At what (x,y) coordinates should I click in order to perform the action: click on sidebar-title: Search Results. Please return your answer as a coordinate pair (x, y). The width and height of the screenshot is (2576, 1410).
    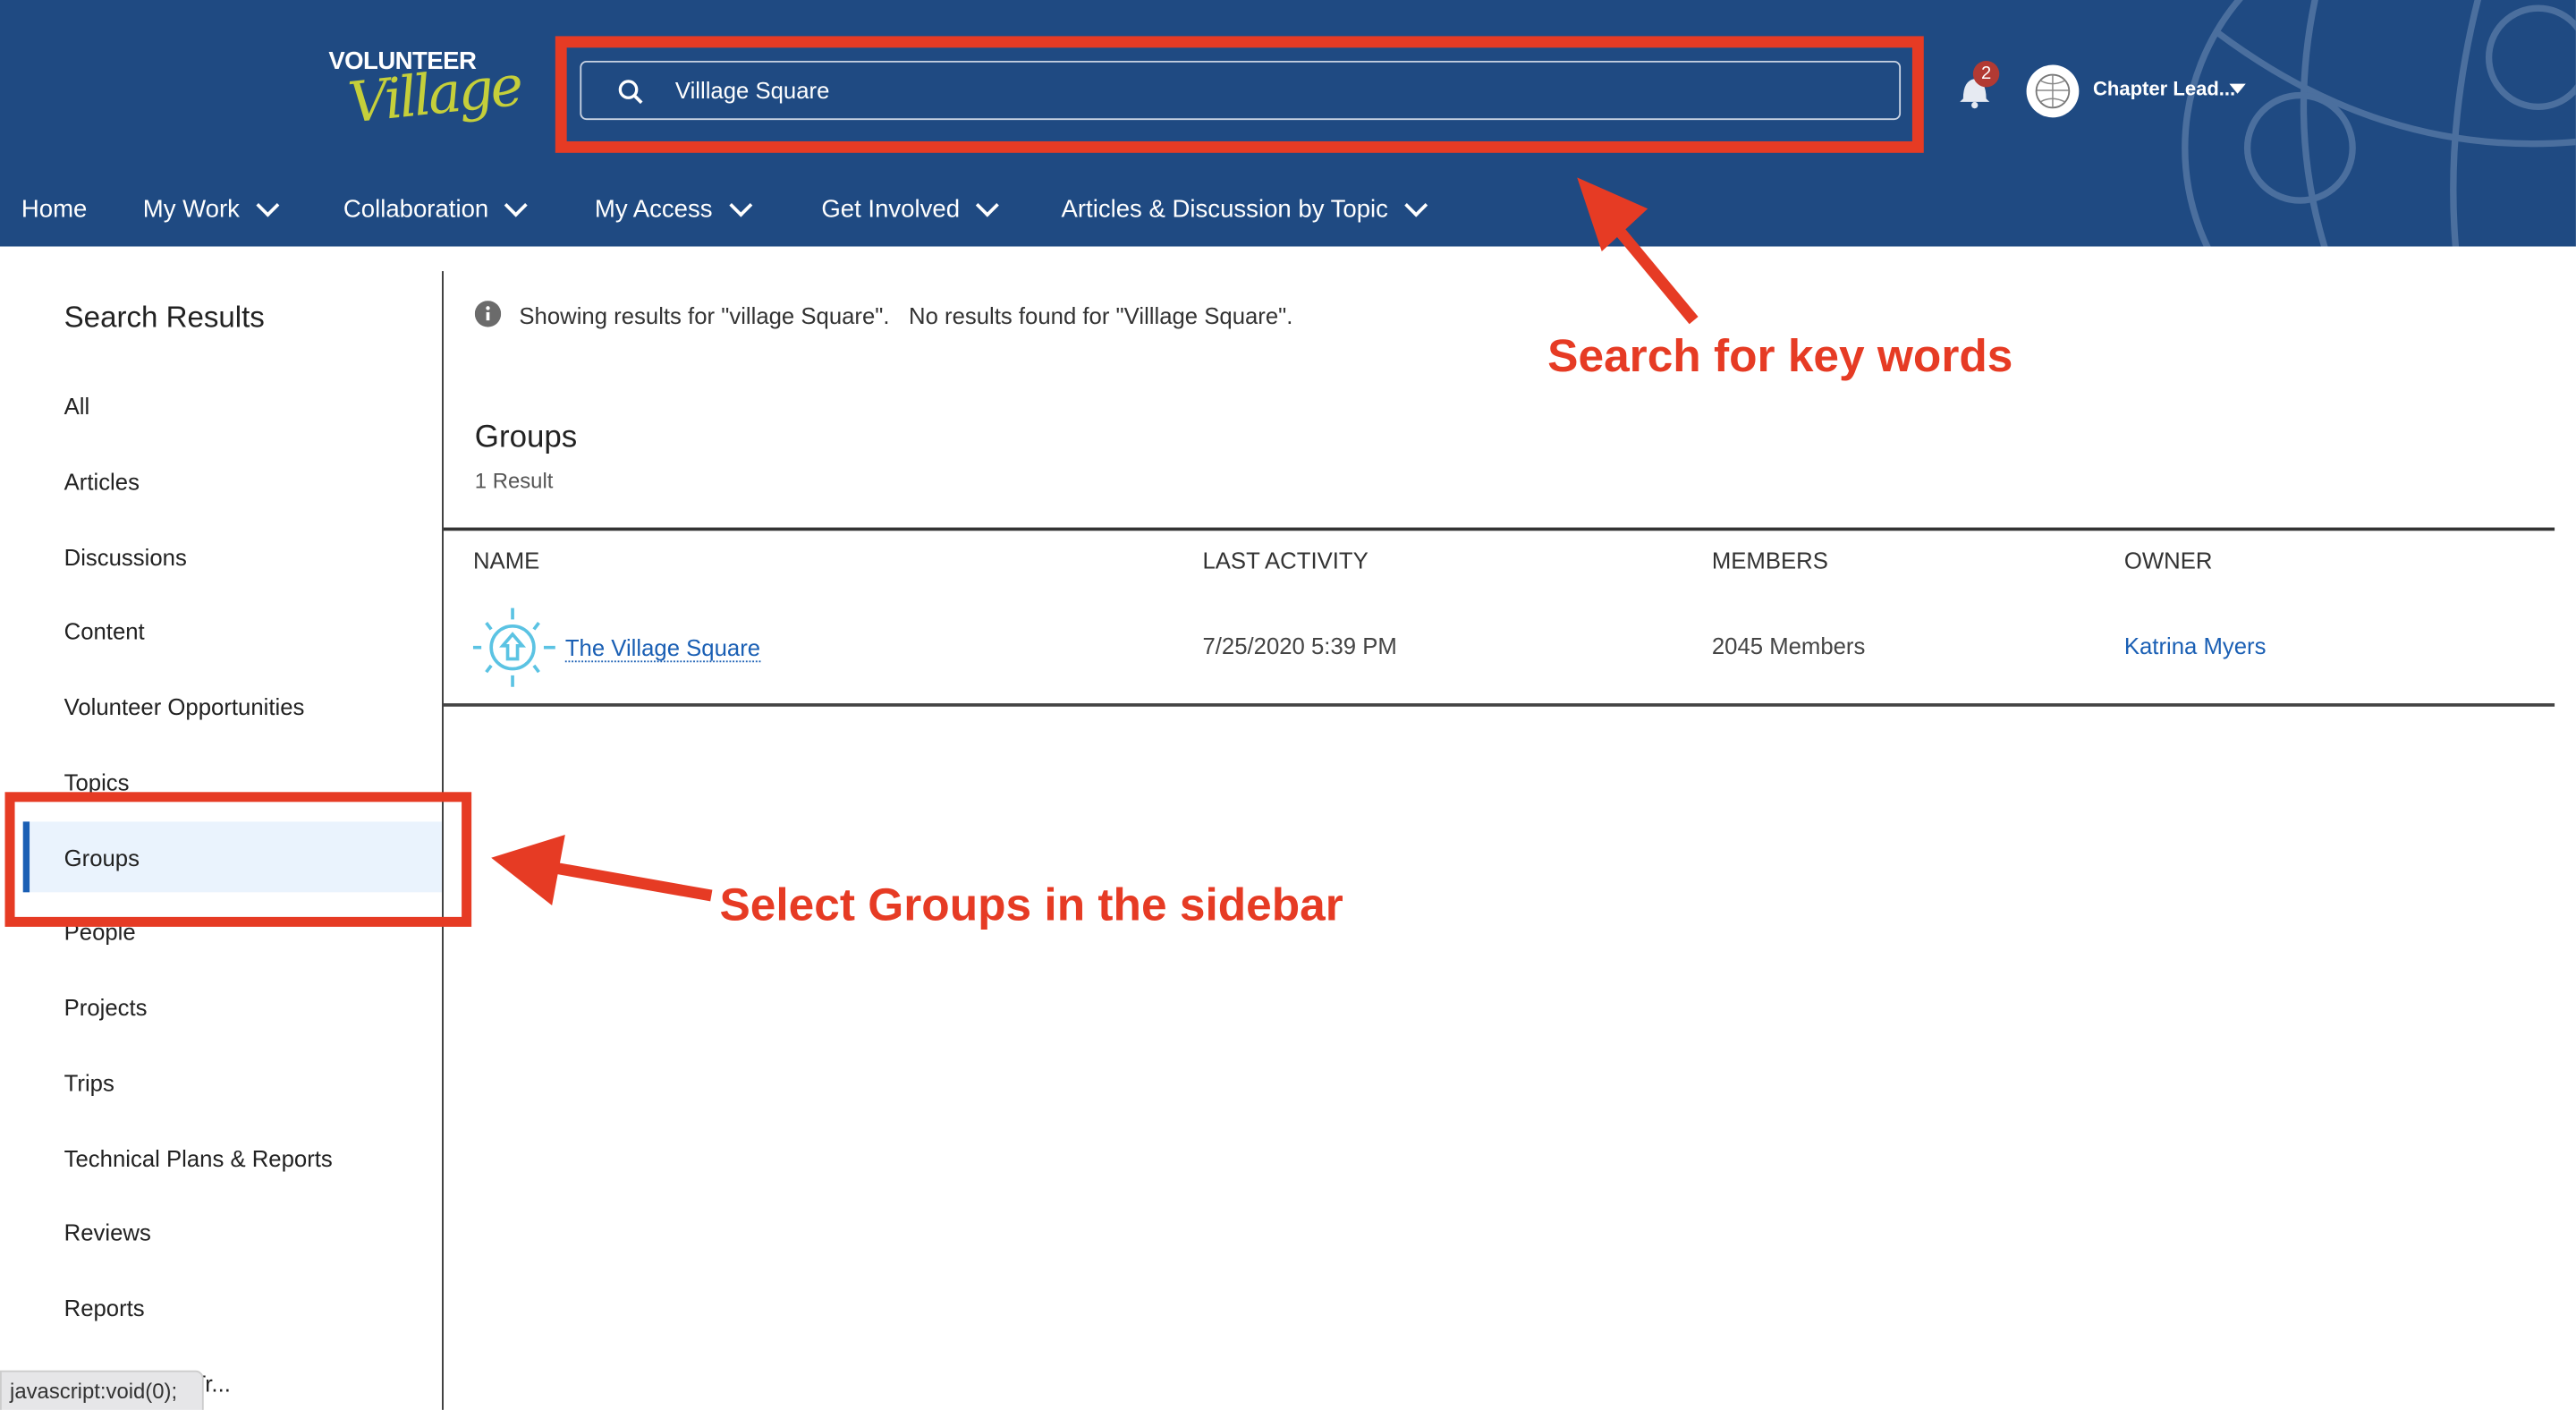
    Looking at the image, I should click on (164, 318).